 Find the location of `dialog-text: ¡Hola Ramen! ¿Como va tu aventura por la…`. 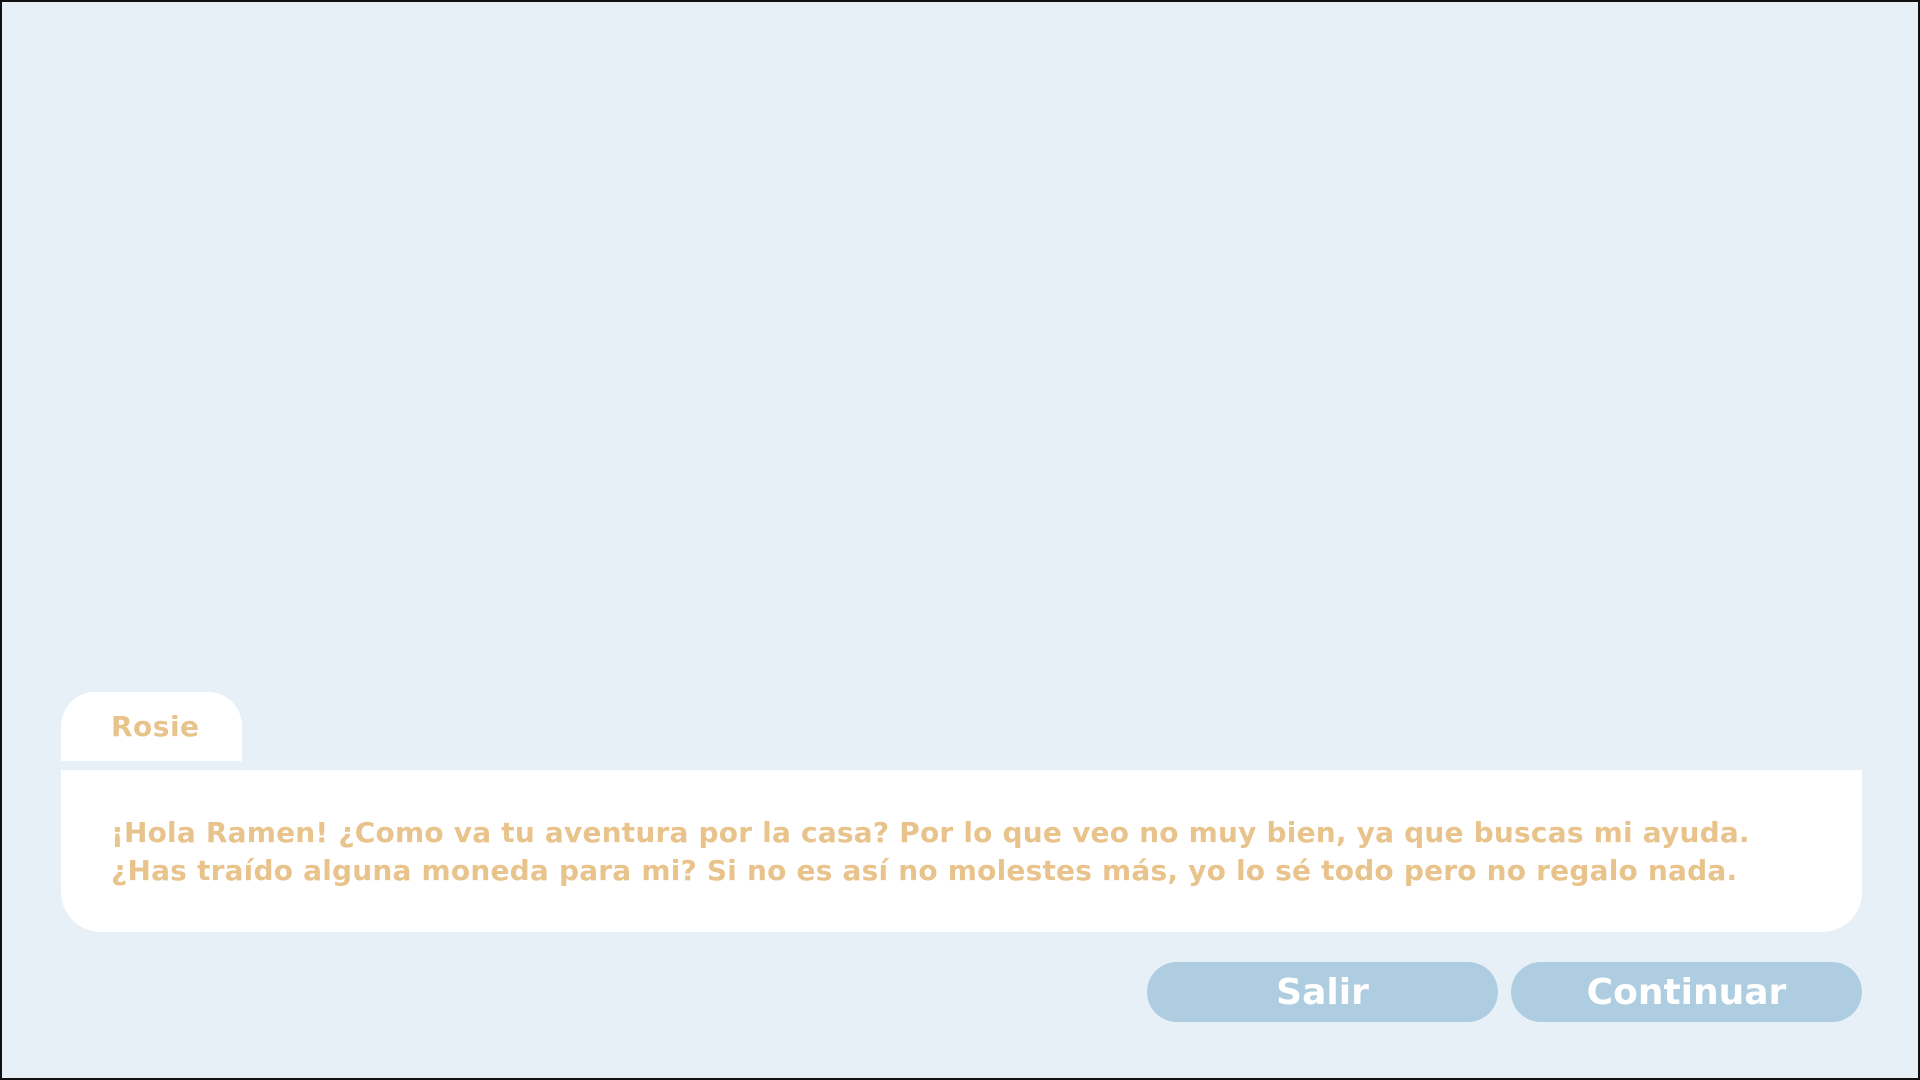

dialog-text: ¡Hola Ramen! ¿Como va tu aventura por la… is located at coordinates (930, 851).